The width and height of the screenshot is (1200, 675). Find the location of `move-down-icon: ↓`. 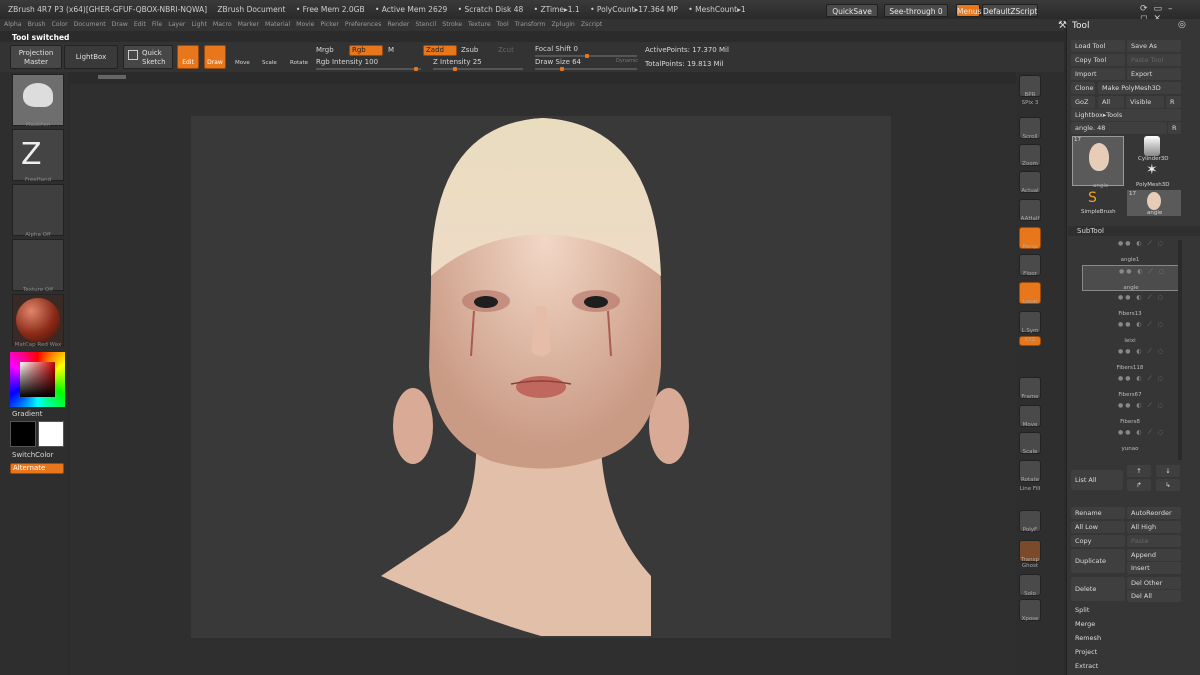

move-down-icon: ↓ is located at coordinates (1168, 471).